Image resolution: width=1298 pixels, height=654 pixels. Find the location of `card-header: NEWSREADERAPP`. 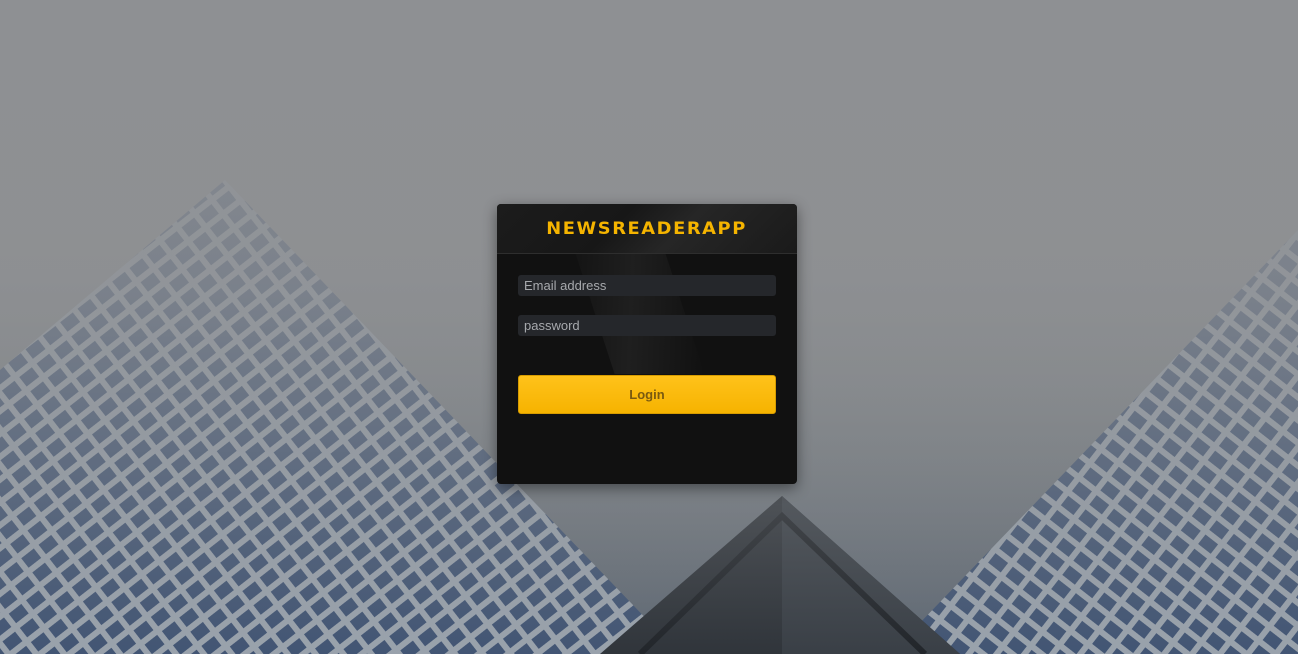

card-header: NEWSREADERAPP is located at coordinates (647, 229).